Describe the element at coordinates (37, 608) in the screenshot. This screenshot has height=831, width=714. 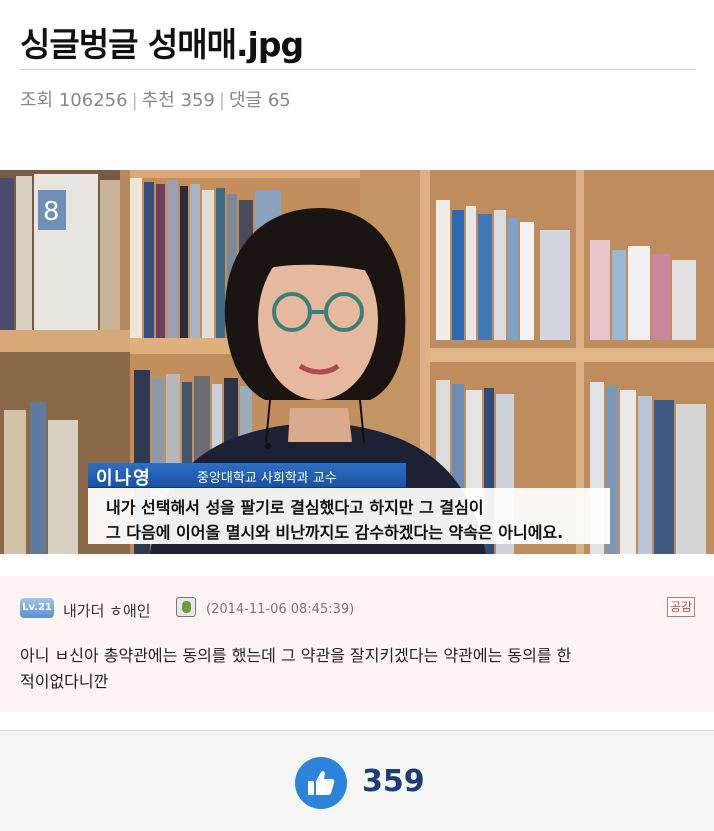
I see `level-badge: Lv.21` at that location.